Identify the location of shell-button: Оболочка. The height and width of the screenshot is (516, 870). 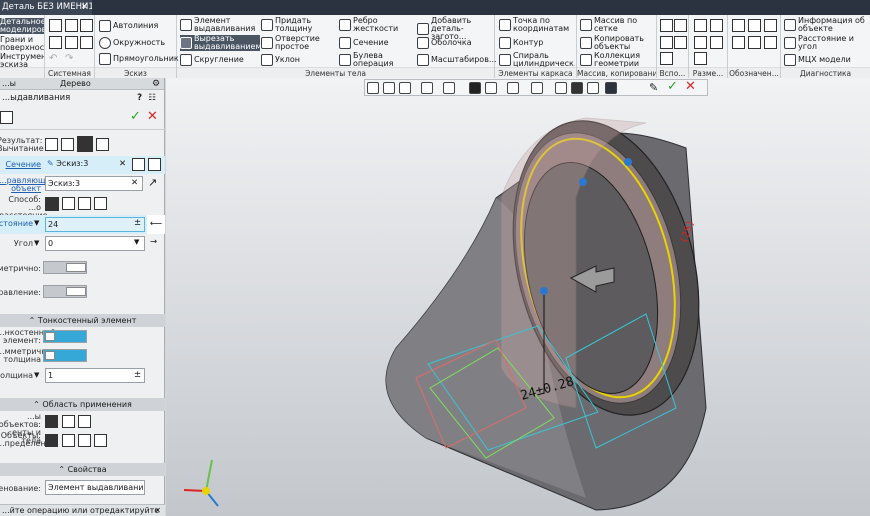
(444, 43).